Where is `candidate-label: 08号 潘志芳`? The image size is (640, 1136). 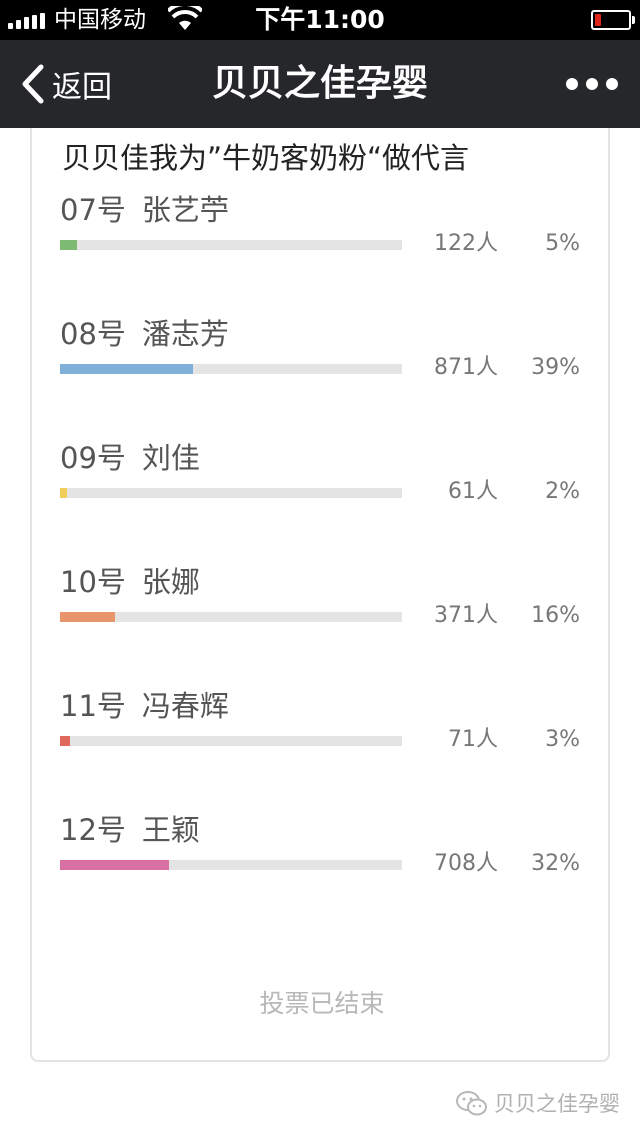
candidate-label: 08号 潘志芳 is located at coordinates (144, 334).